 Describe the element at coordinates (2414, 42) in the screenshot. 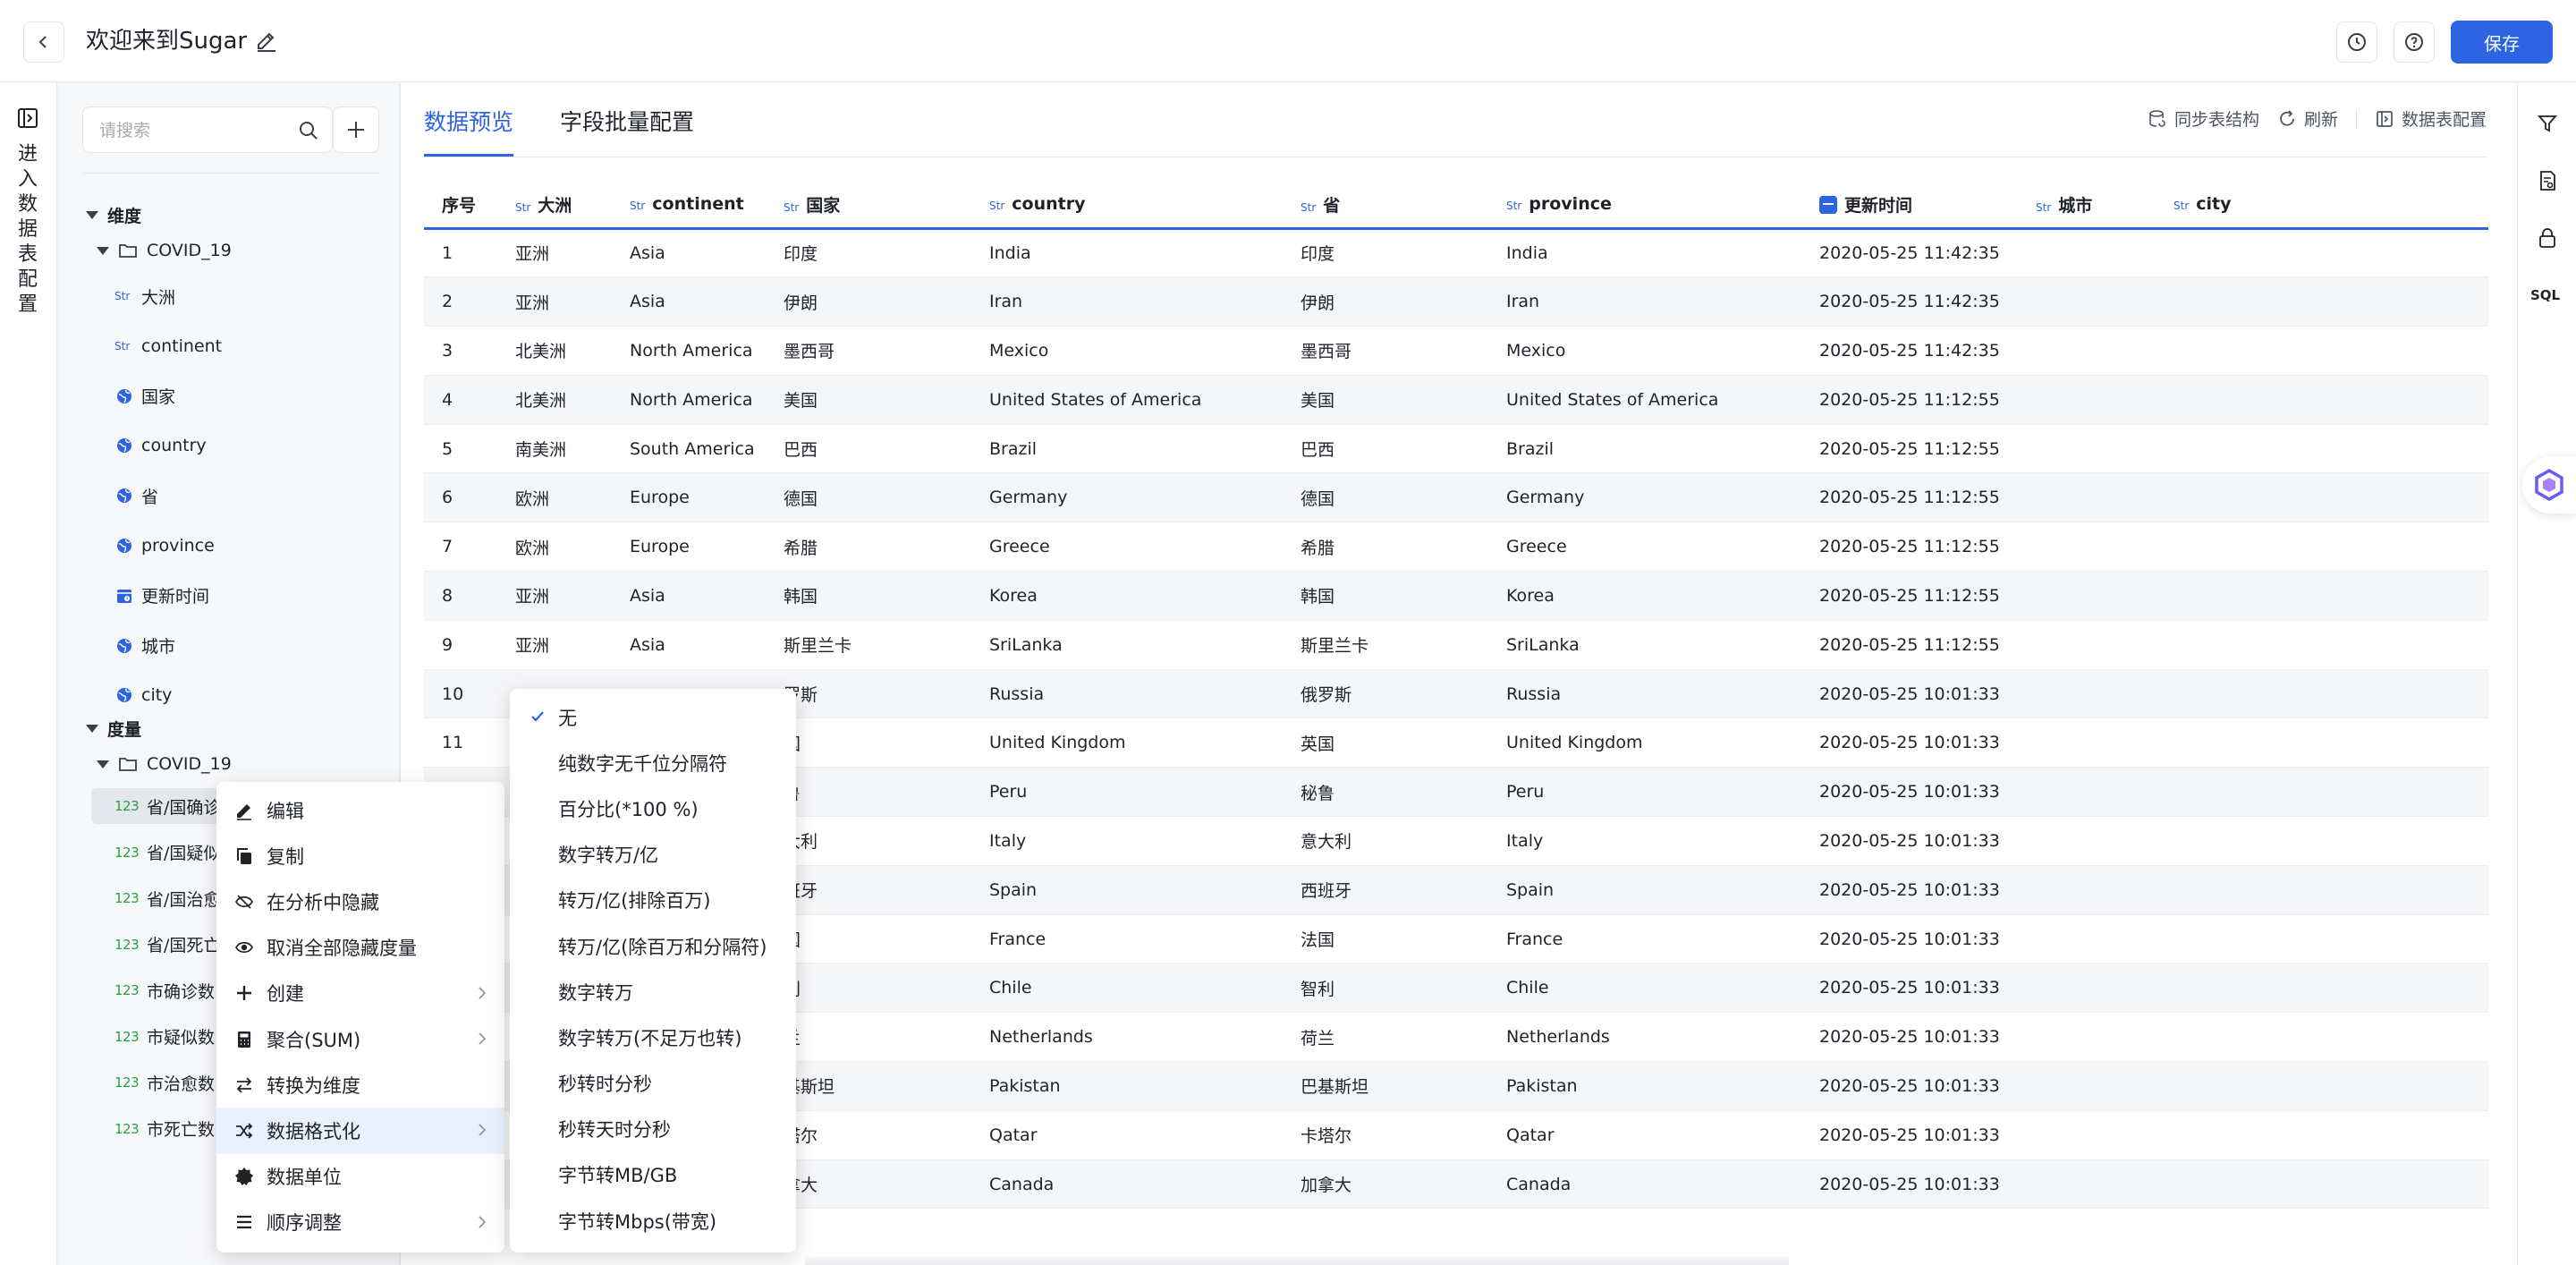

I see `help-button` at that location.